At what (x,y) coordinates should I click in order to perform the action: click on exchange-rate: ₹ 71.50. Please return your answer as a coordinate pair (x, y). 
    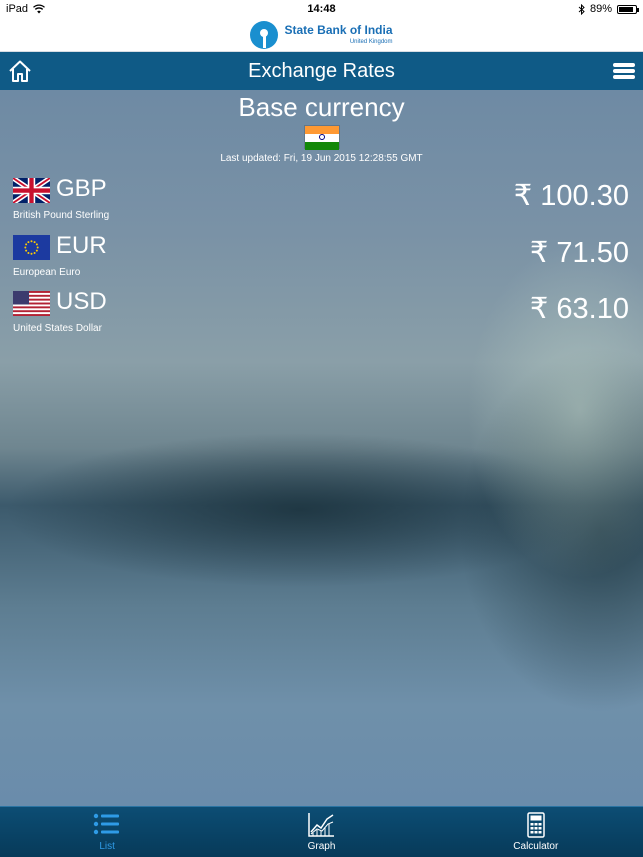
    Looking at the image, I should click on (579, 253).